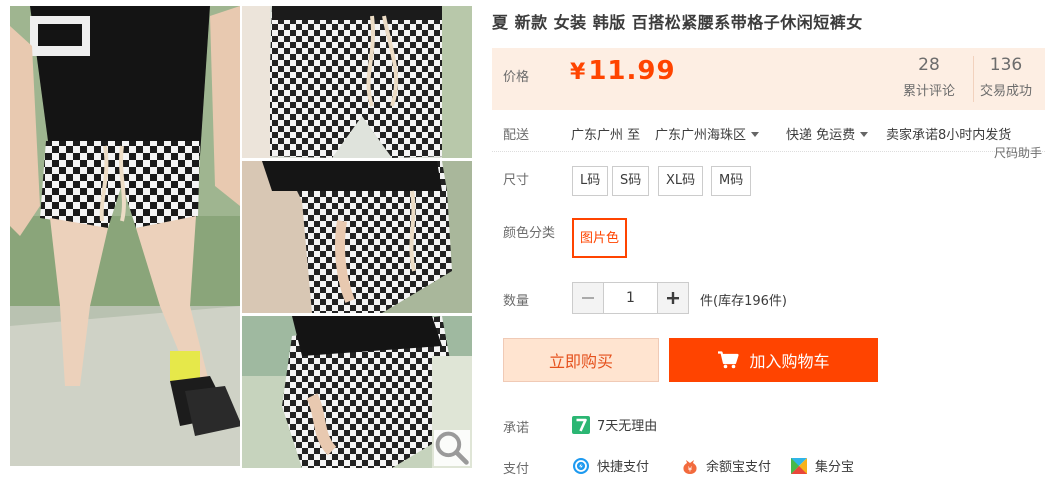 The height and width of the screenshot is (482, 1055). What do you see at coordinates (929, 65) in the screenshot?
I see `comments-count: 28` at bounding box center [929, 65].